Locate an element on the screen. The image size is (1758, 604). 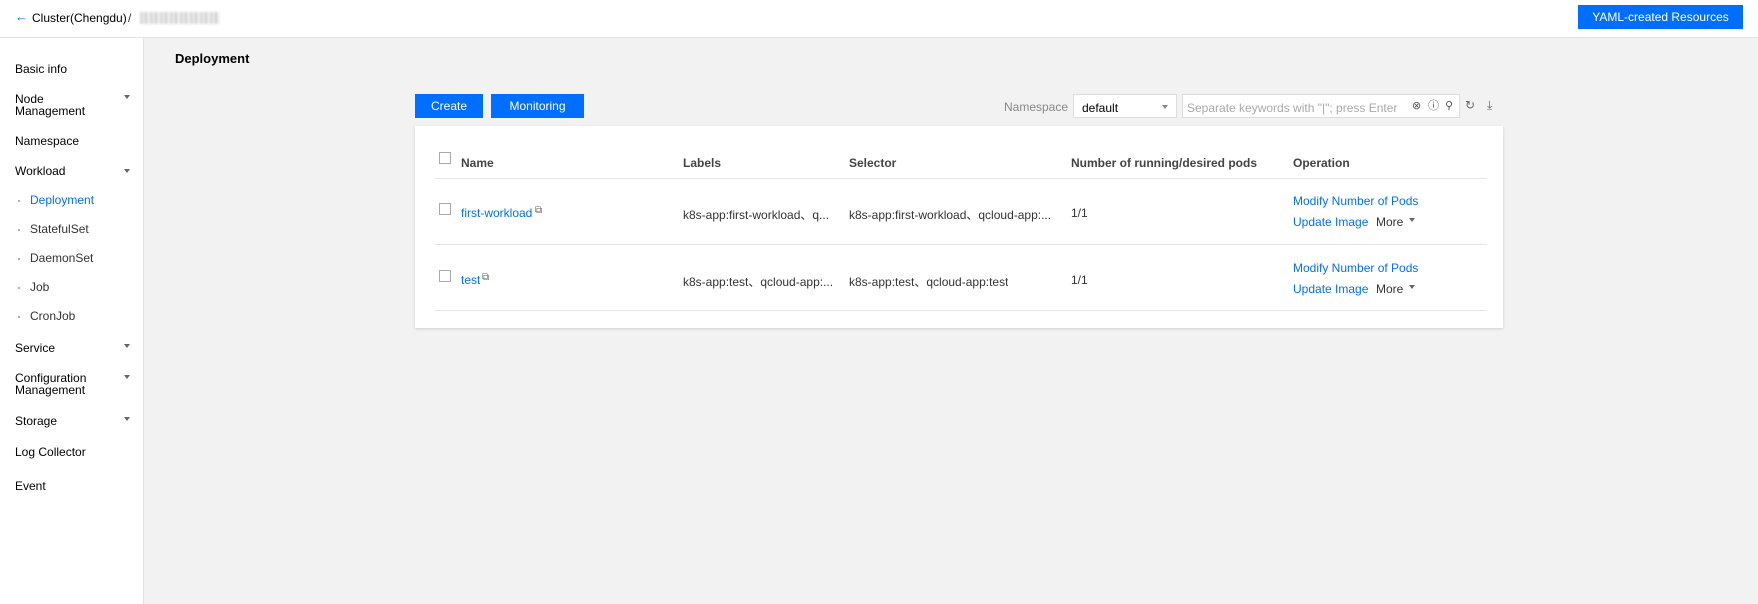
sidebar-item-deployment: Deployment is located at coordinates (62, 200).